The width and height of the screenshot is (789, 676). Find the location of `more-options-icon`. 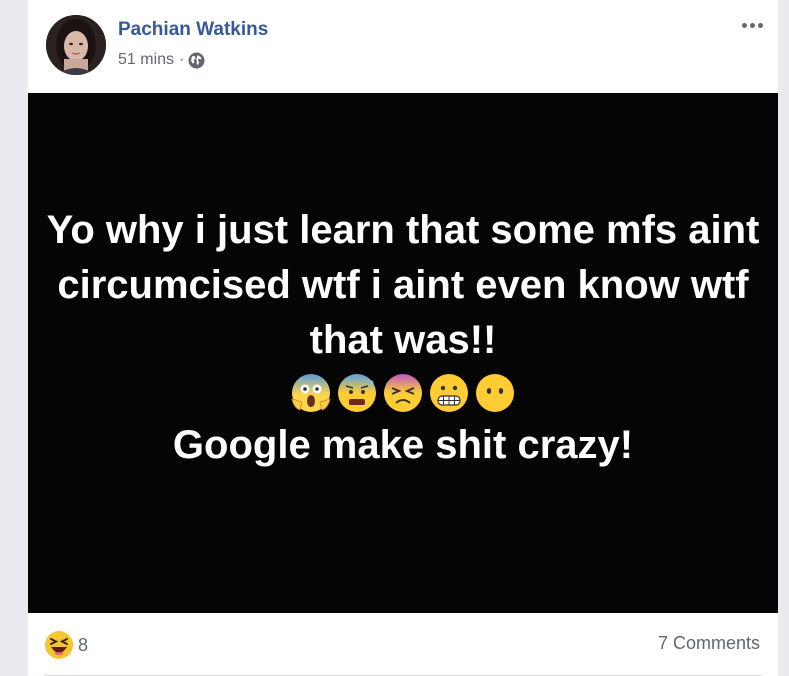

more-options-icon is located at coordinates (752, 25).